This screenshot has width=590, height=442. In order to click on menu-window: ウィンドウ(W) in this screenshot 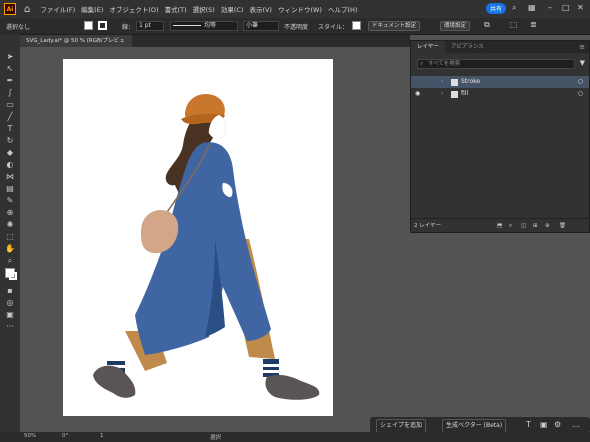, I will do `click(300, 9)`.